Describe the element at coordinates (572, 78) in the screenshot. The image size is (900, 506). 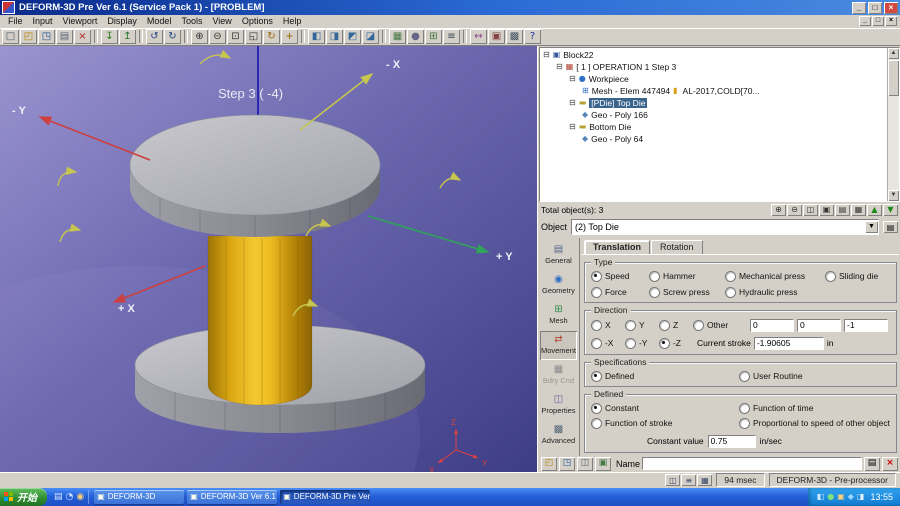
I see `tree-expander-icon: ⊟` at that location.